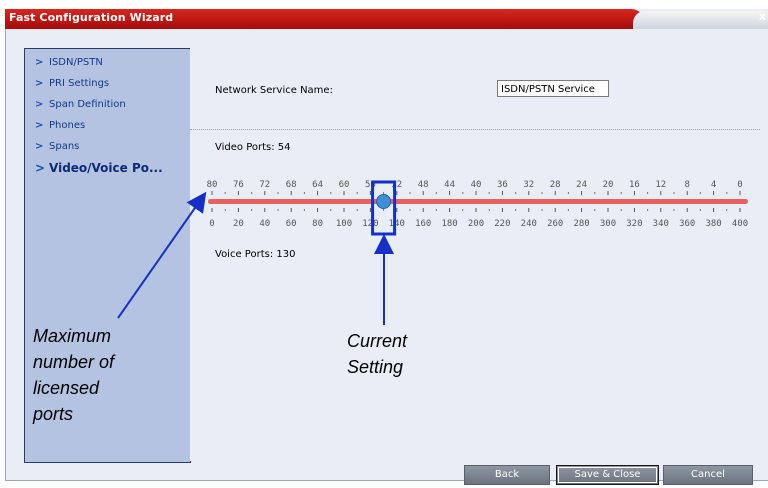 The image size is (768, 488). I want to click on annotation-max-licensed-ports: Maximum number of licensed ports, so click(74, 375).